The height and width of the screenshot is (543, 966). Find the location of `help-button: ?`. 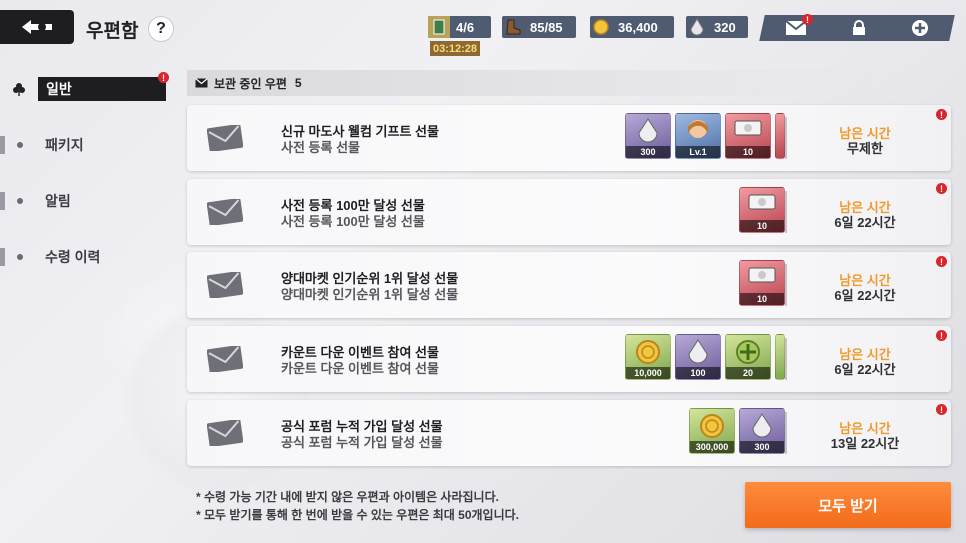

help-button: ? is located at coordinates (161, 29).